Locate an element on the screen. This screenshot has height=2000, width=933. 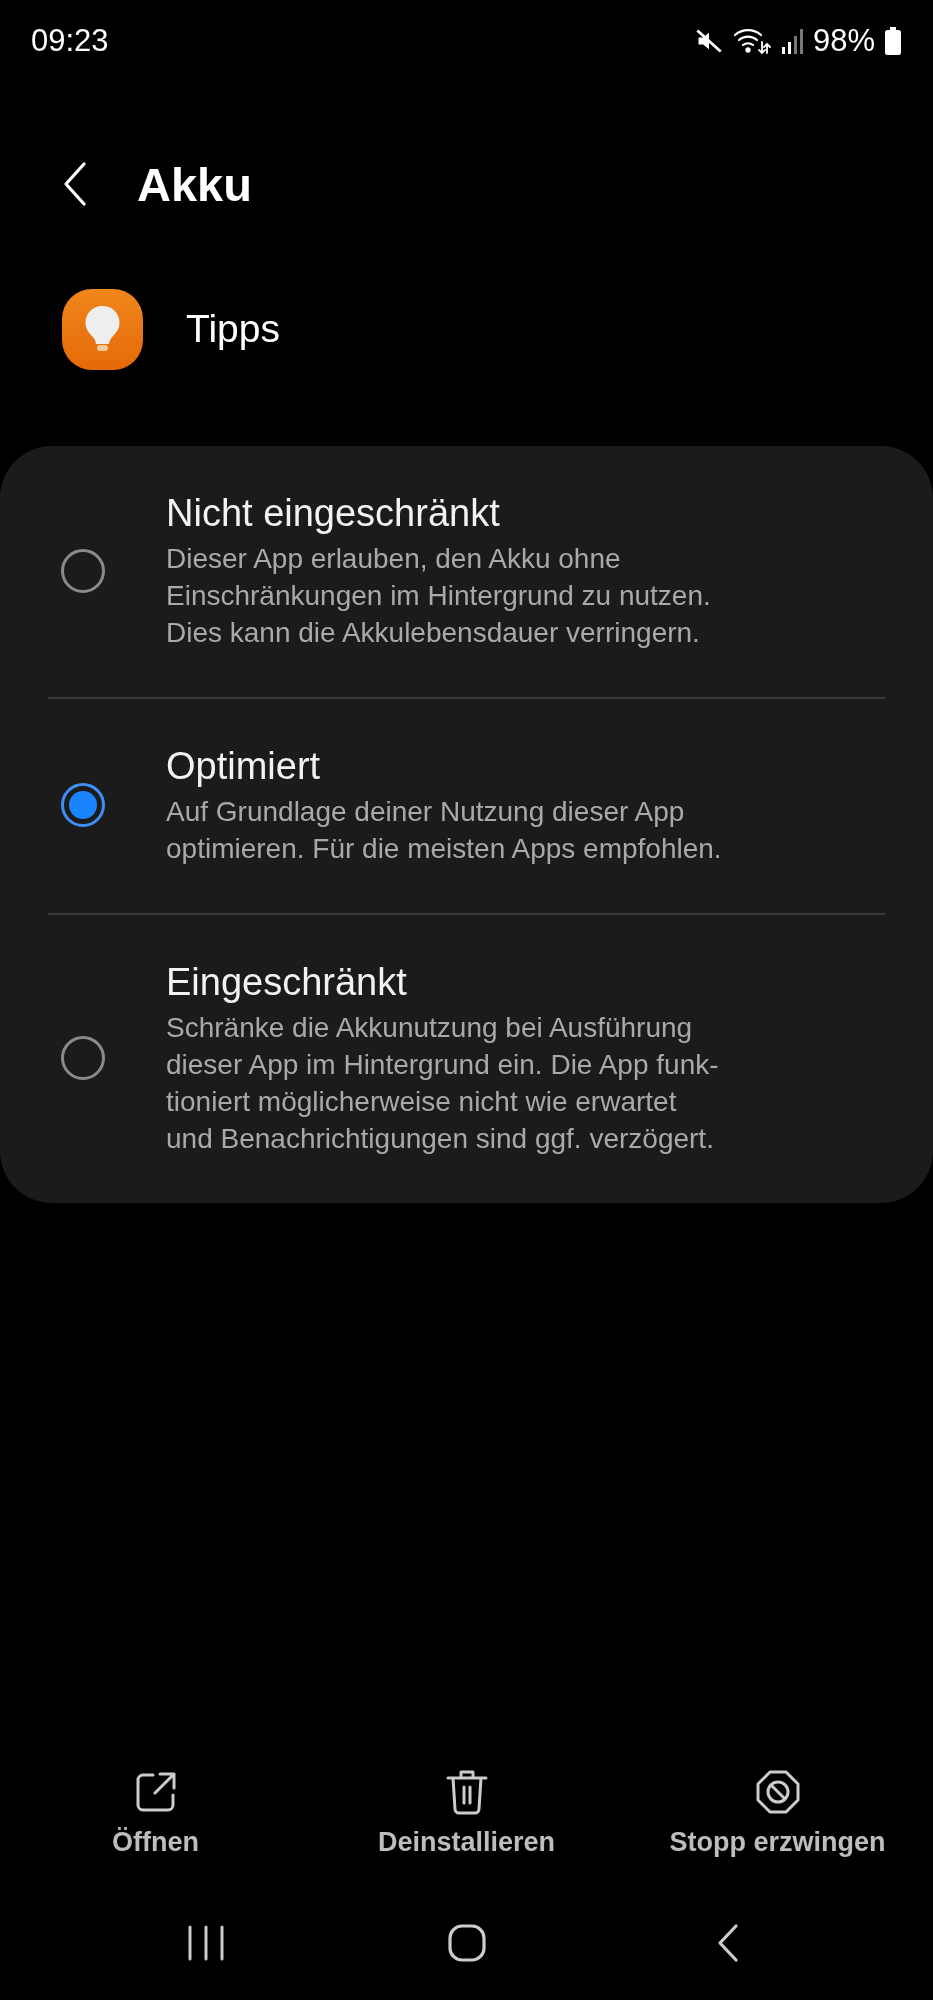
option-description: Schränke die Akkunutzung bei Ausführung dieser App im Hintergrund ein. Die App funk- tioniert möglicherweise nicht wie erwartet und Benachrichtigungen sind ggf. verzögert. is located at coordinates (442, 1083).